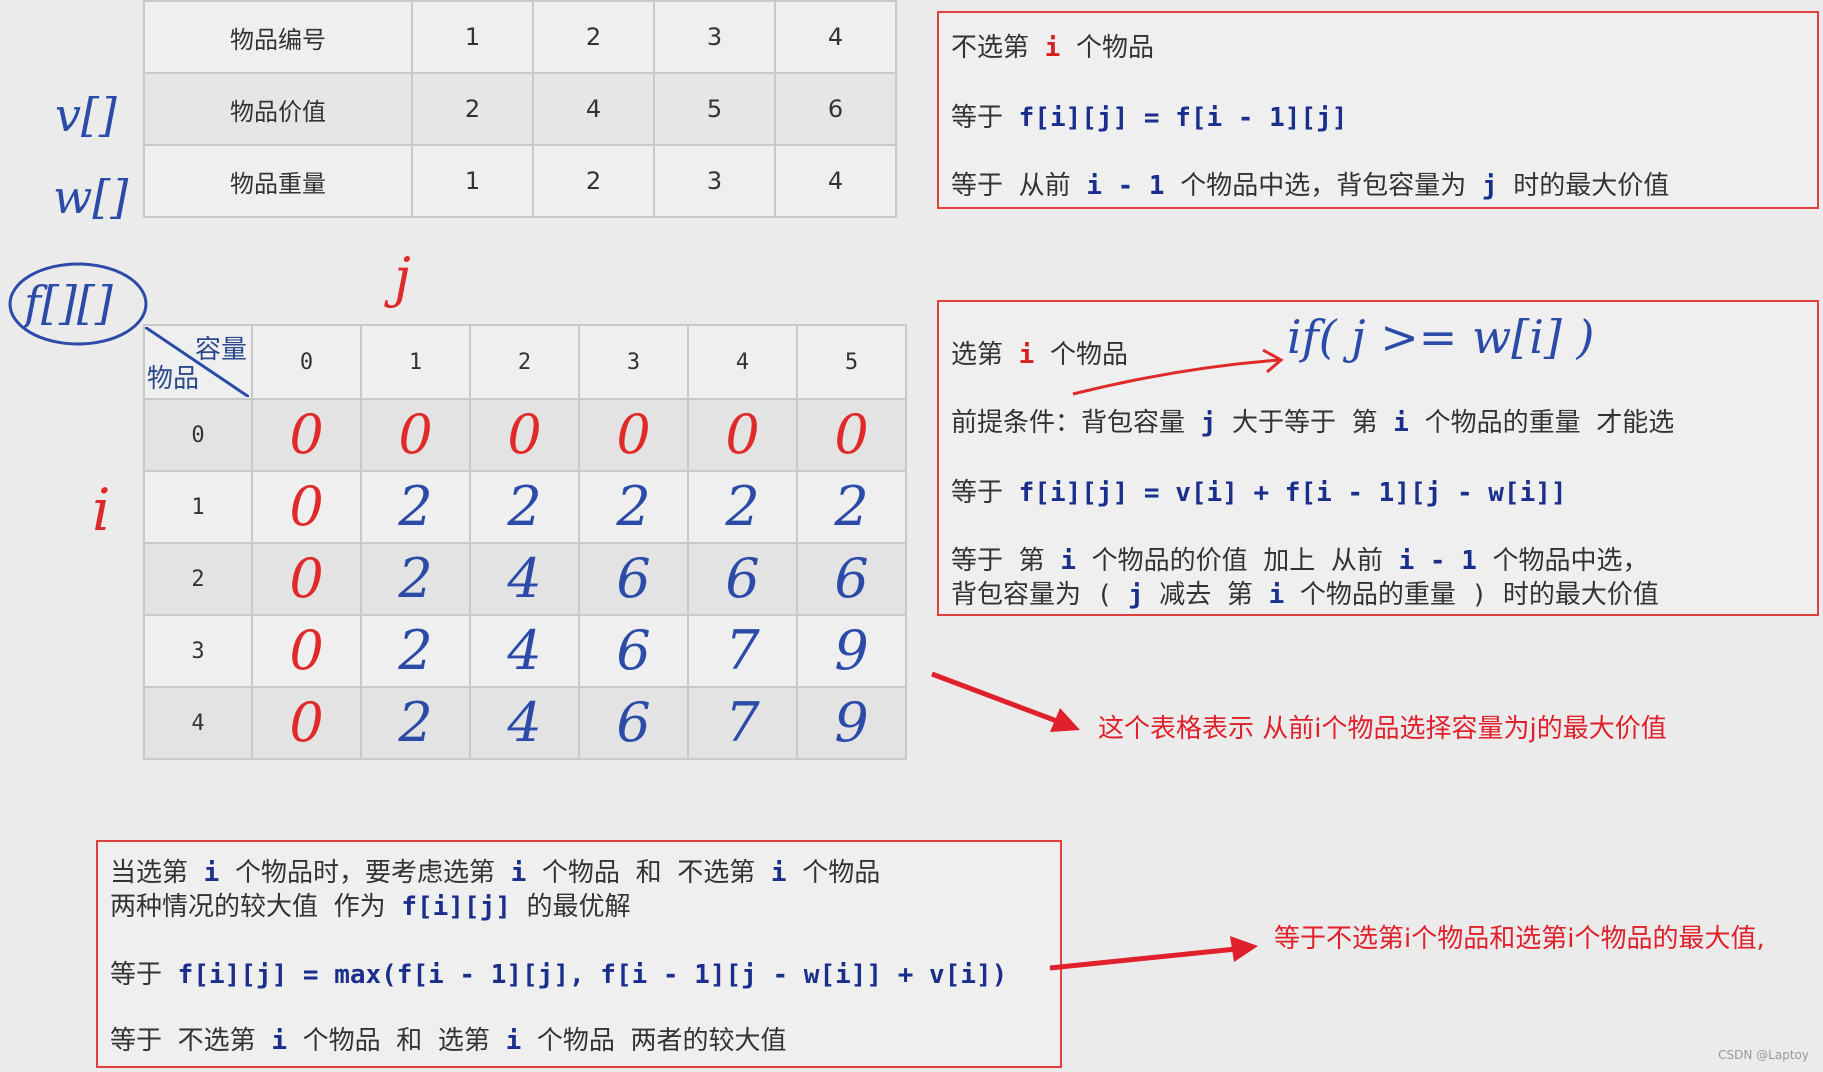  I want to click on dp-cell: 9, so click(851, 723).